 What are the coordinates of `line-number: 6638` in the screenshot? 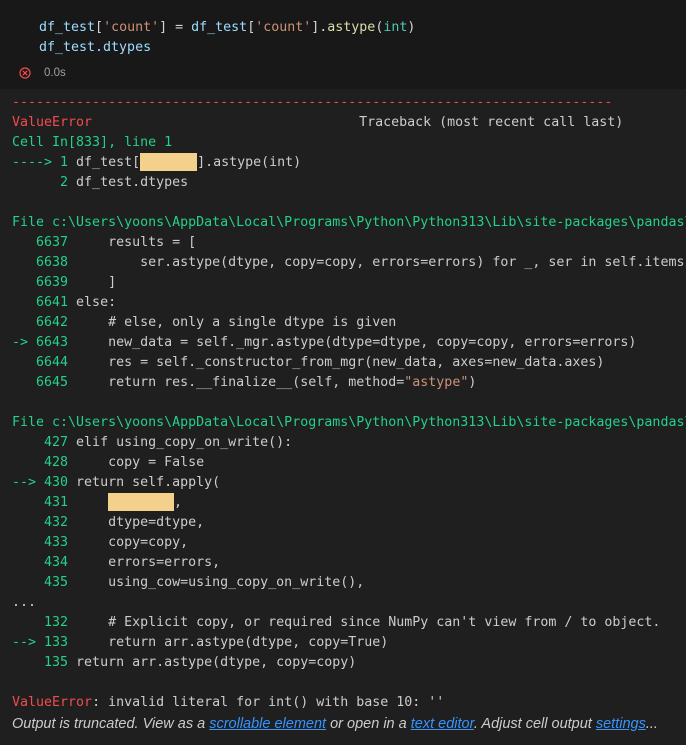 It's located at (44, 262).